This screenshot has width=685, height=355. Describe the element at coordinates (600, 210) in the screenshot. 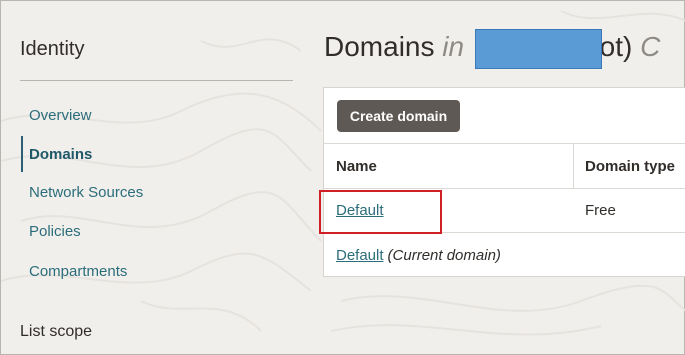

I see `table-cell-domain-type: Free` at that location.